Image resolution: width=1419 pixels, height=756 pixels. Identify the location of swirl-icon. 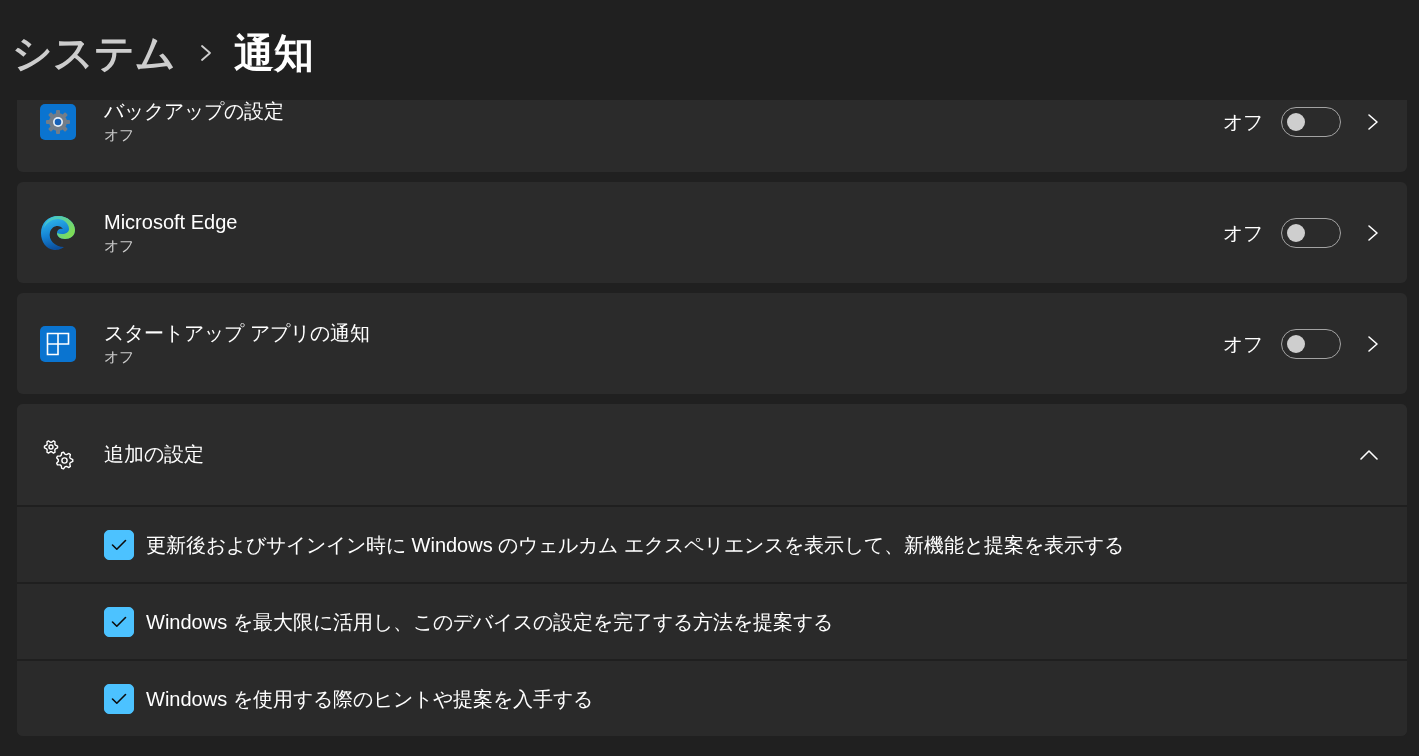
(58, 232).